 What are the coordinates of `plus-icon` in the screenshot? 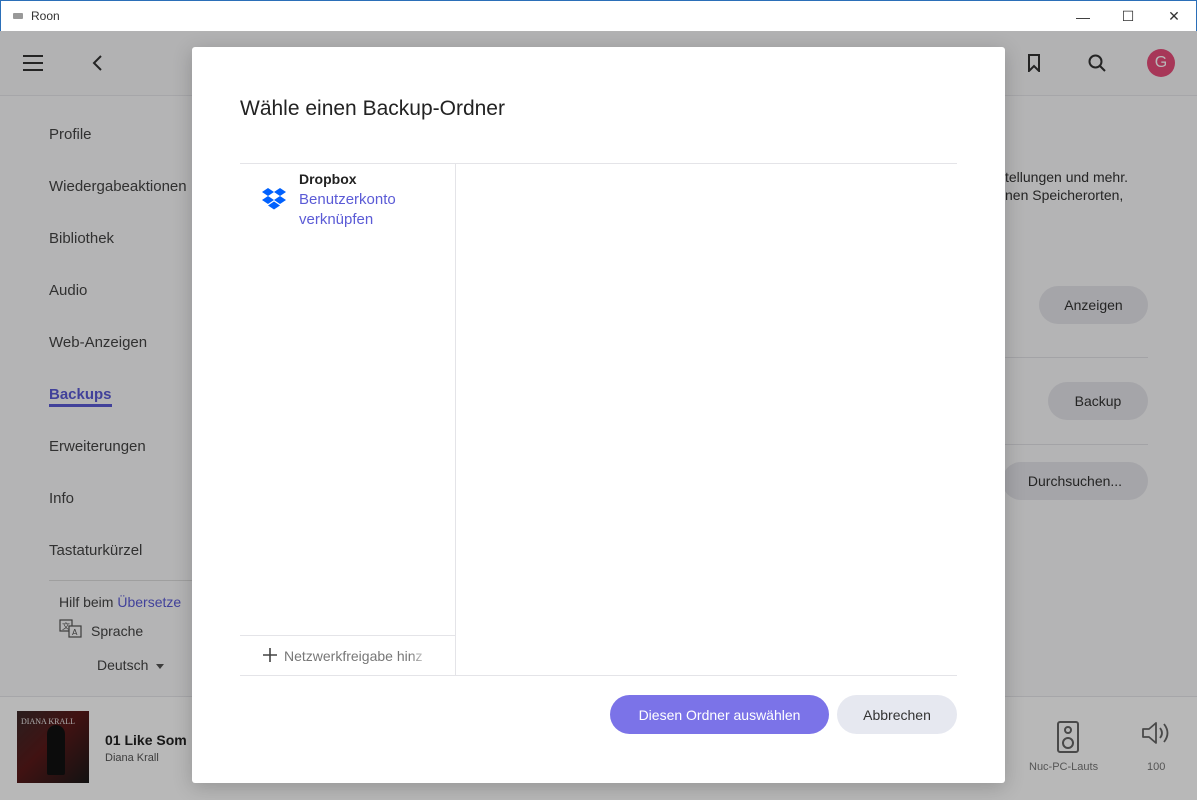 It's located at (270, 656).